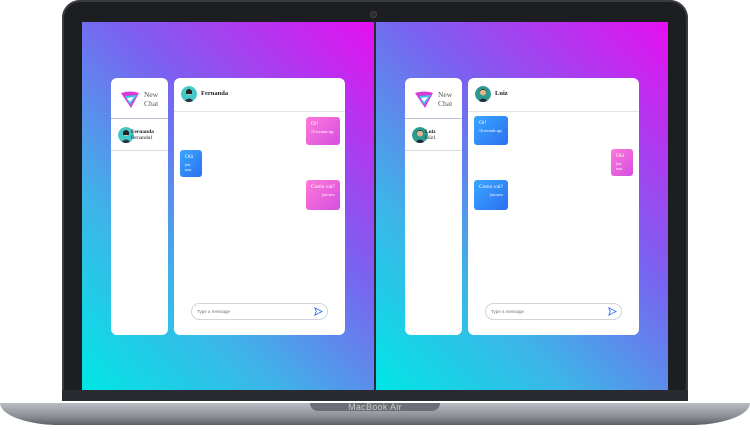 The height and width of the screenshot is (431, 750). What do you see at coordinates (373, 14) in the screenshot?
I see `camera-dot` at bounding box center [373, 14].